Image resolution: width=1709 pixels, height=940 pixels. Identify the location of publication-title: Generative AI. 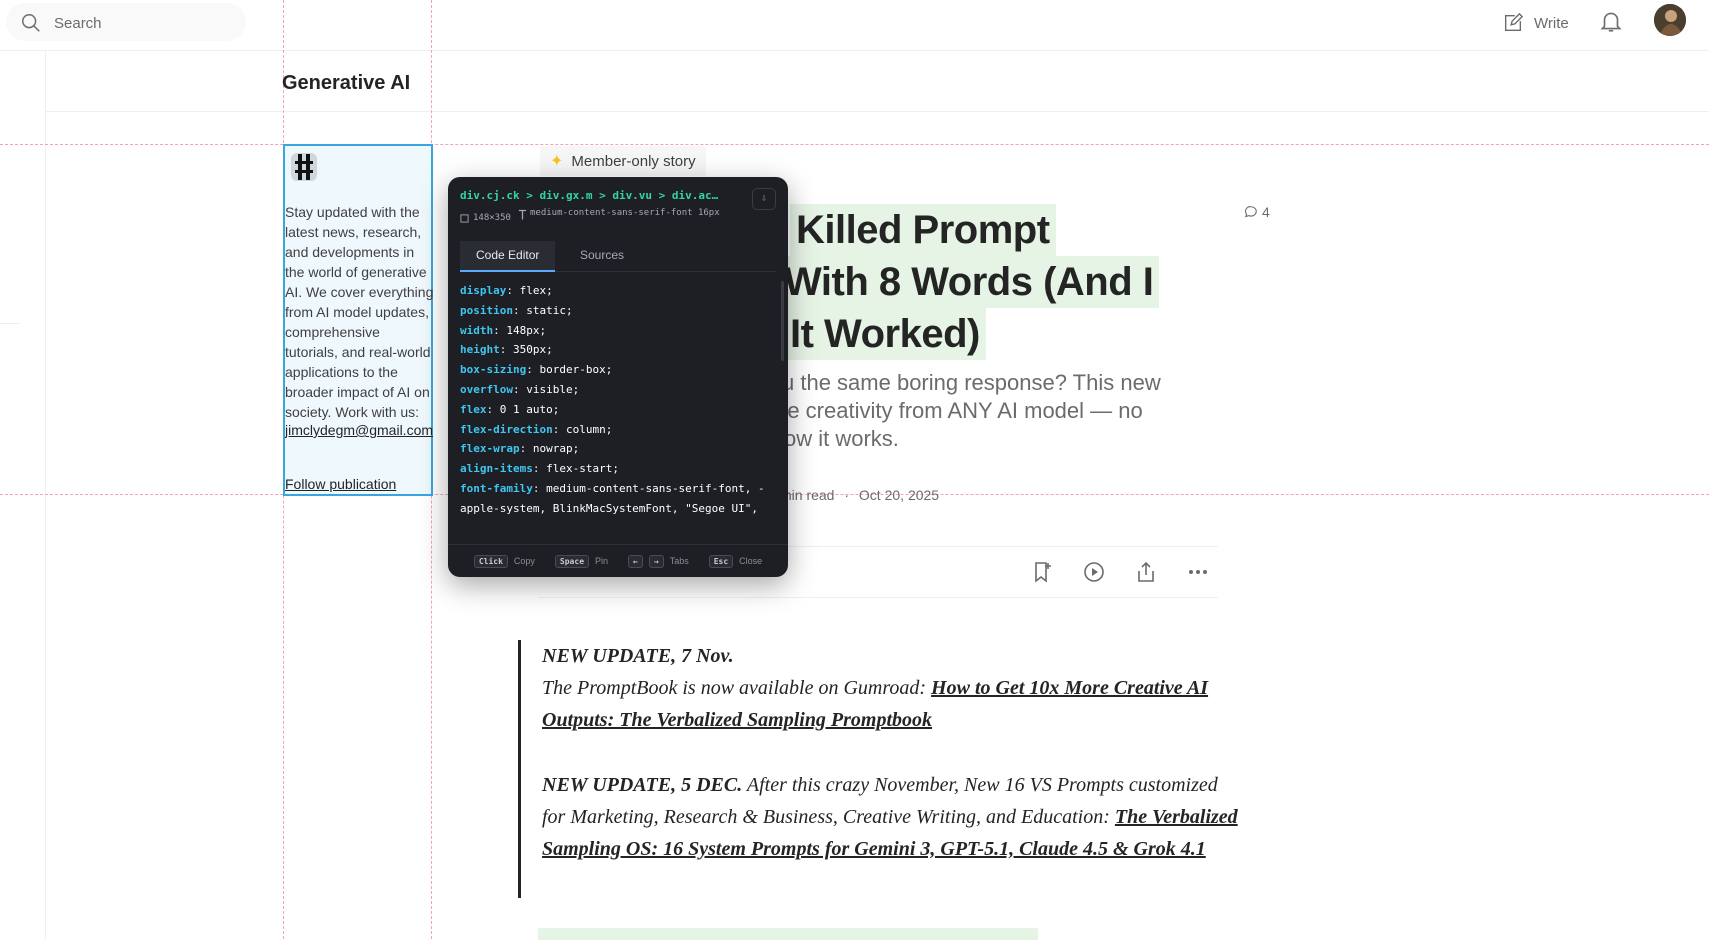
(346, 83).